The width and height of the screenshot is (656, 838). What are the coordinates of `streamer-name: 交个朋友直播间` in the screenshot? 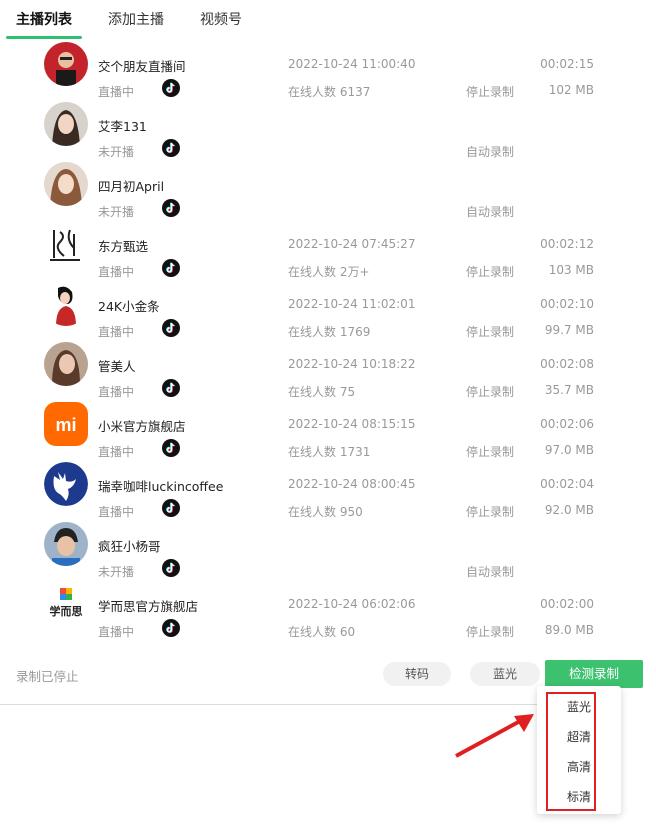 It's located at (142, 66).